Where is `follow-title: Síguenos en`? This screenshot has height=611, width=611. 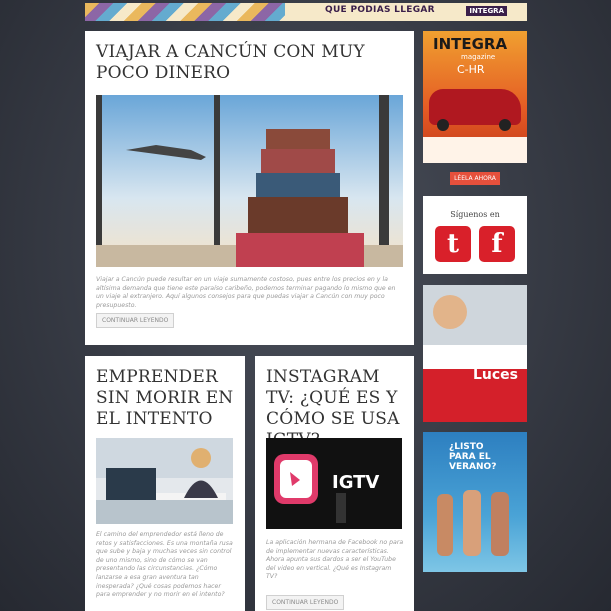
follow-title: Síguenos en is located at coordinates (475, 214).